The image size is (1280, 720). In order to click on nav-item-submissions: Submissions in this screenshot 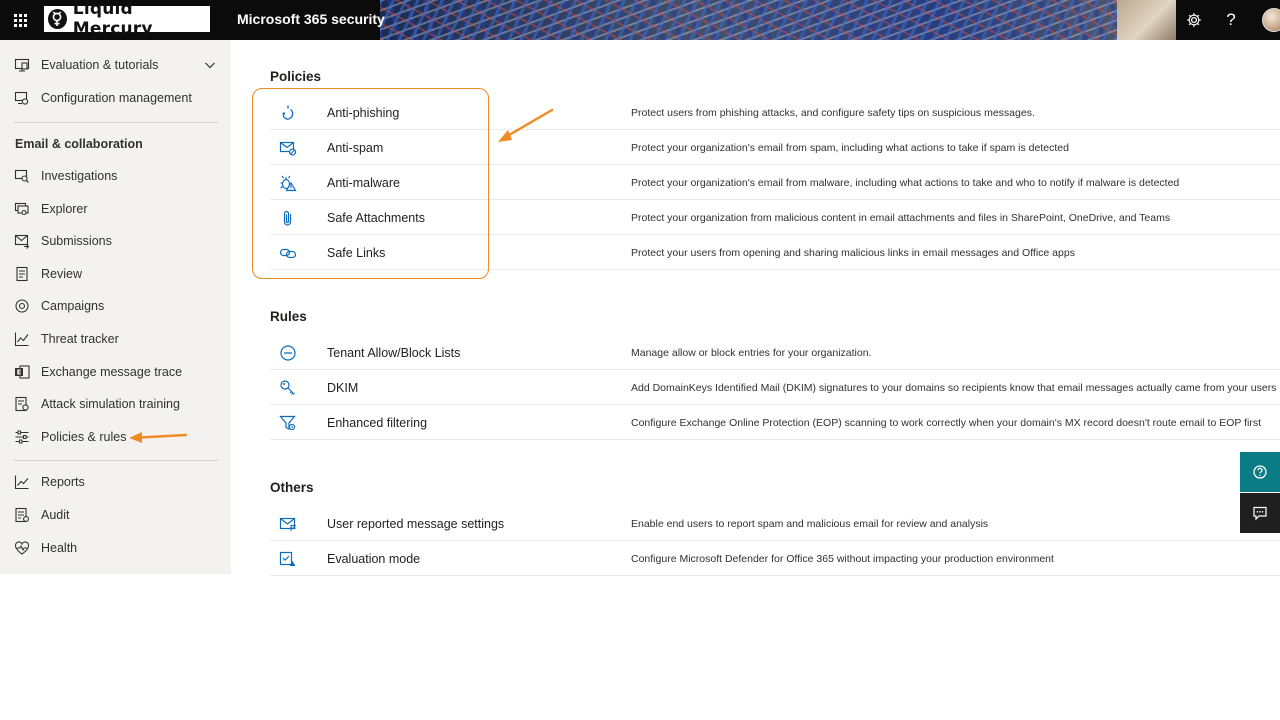, I will do `click(115, 241)`.